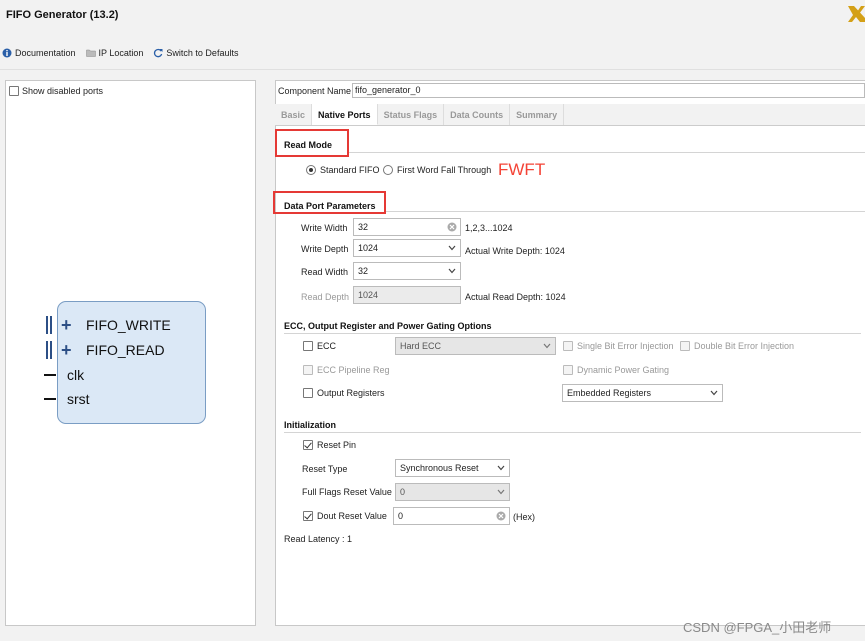 This screenshot has width=865, height=641. Describe the element at coordinates (308, 516) in the screenshot. I see `dout-reset-checkbox` at that location.